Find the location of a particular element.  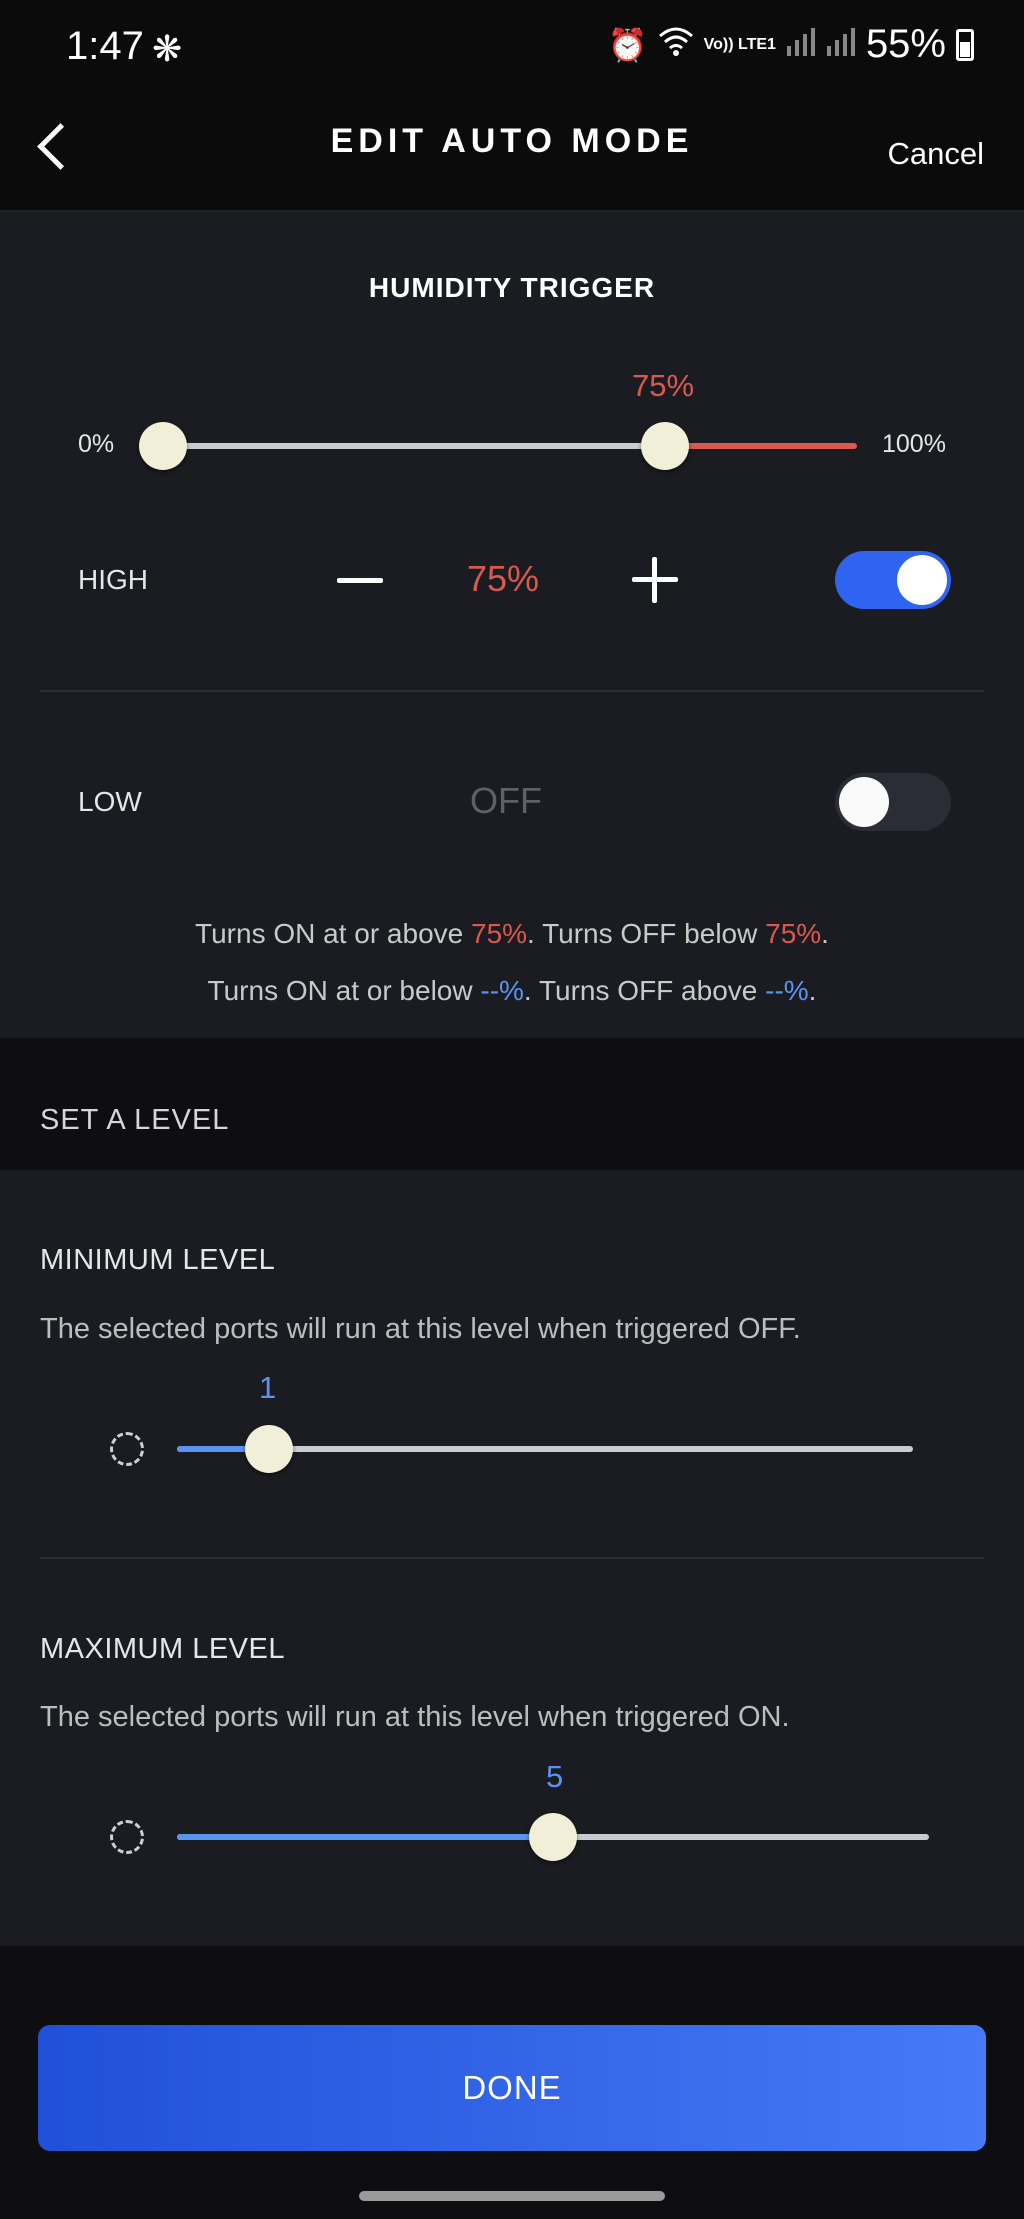

maximum-level-value: 5 is located at coordinates (555, 1776).